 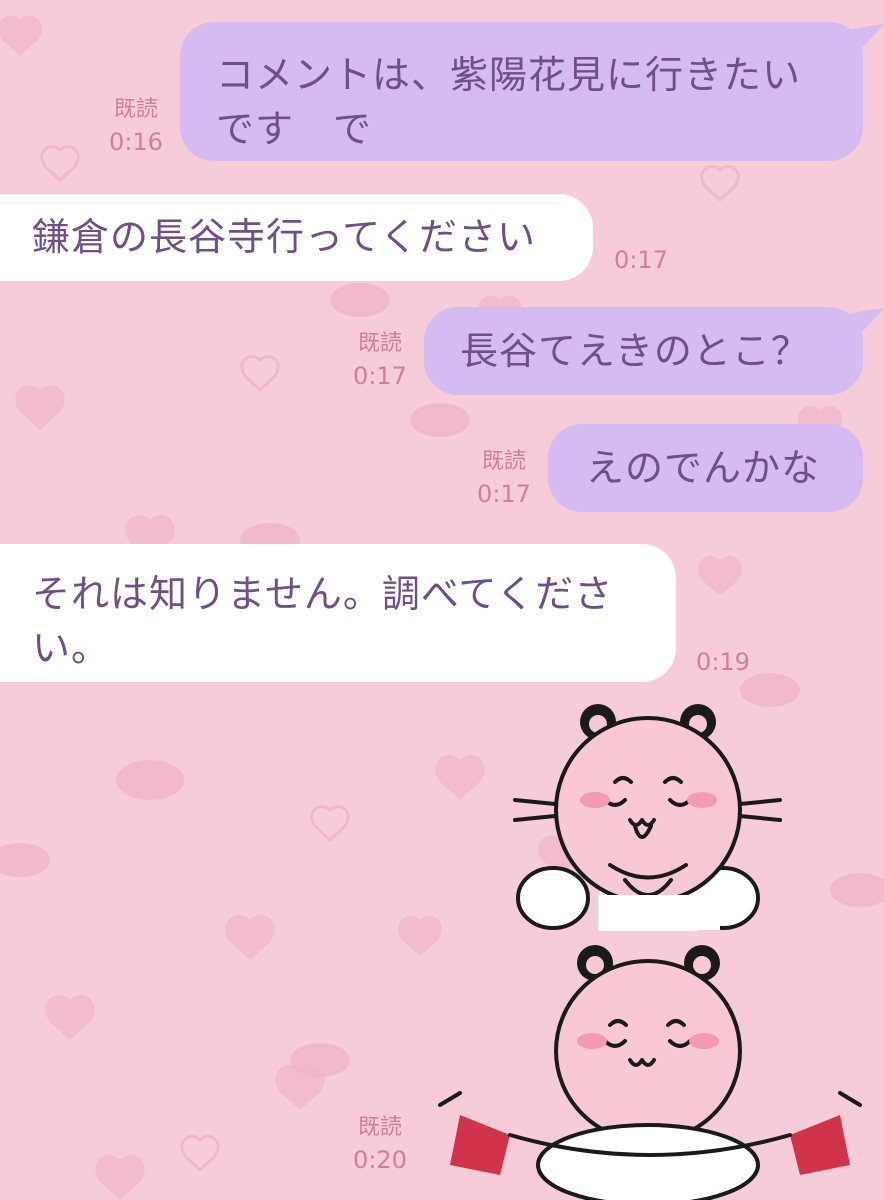 I want to click on message-text: コメントは、紫陽花見に行きたいです で, so click(x=509, y=102).